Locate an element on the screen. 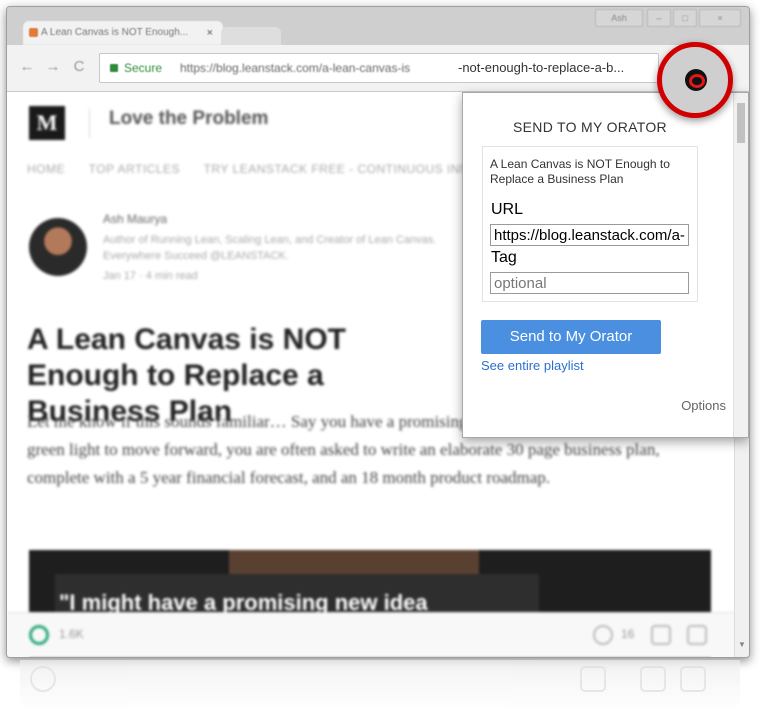  url-label: URL is located at coordinates (507, 209).